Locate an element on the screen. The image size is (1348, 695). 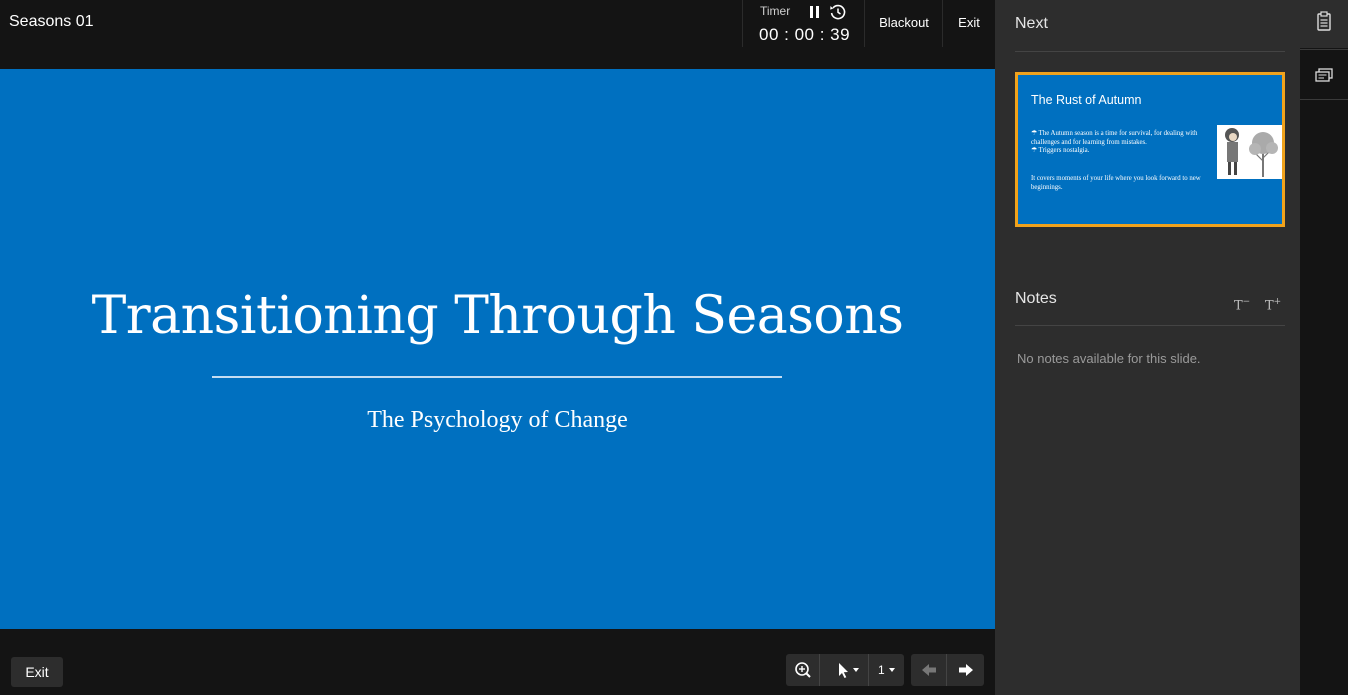
icon-rail is located at coordinates (1324, 347).